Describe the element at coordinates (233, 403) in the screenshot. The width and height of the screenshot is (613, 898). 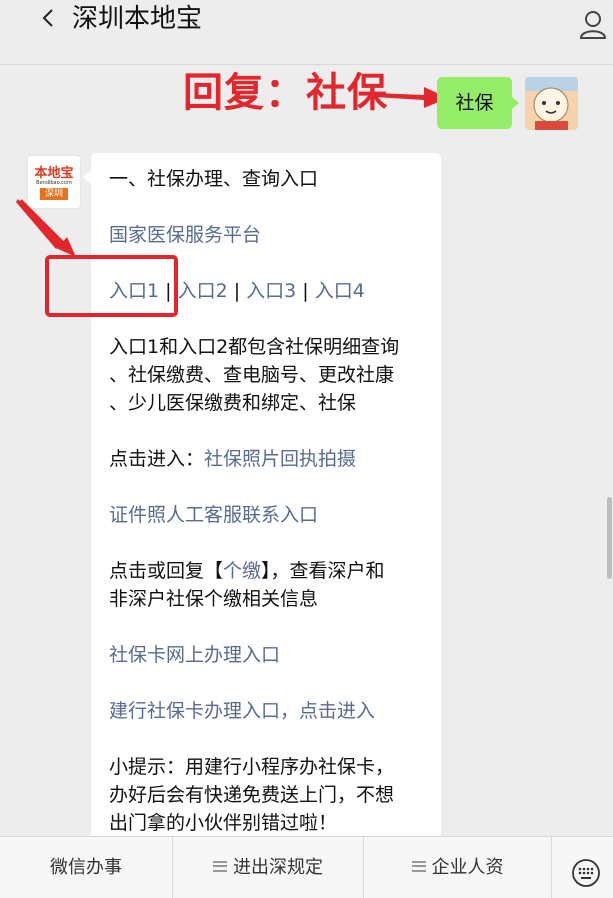
I see `info-paragraph-line: 、少儿医保缴费和绑定、社保` at that location.